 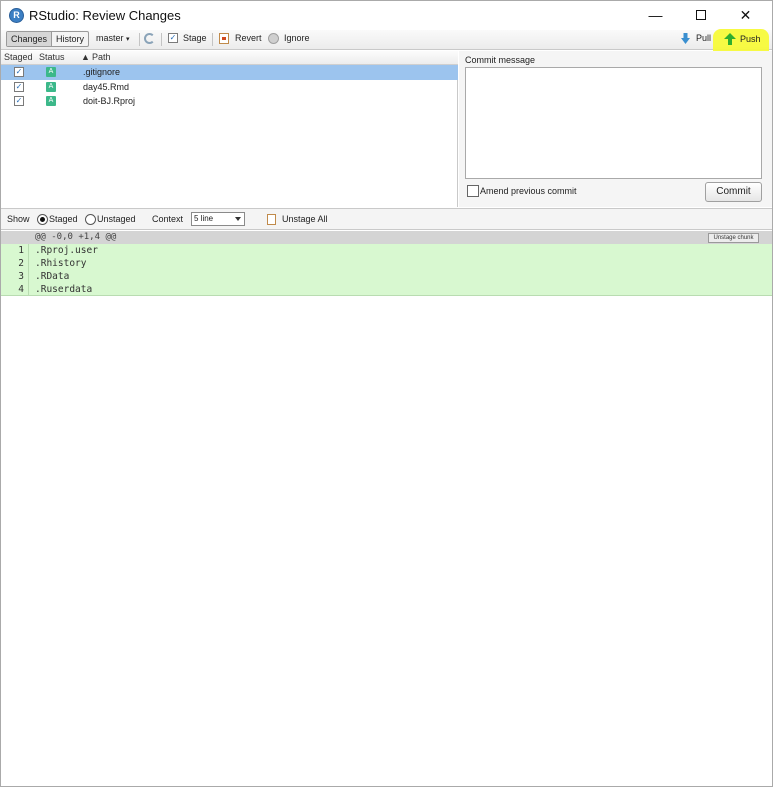 I want to click on close-button: ✕, so click(x=745, y=16).